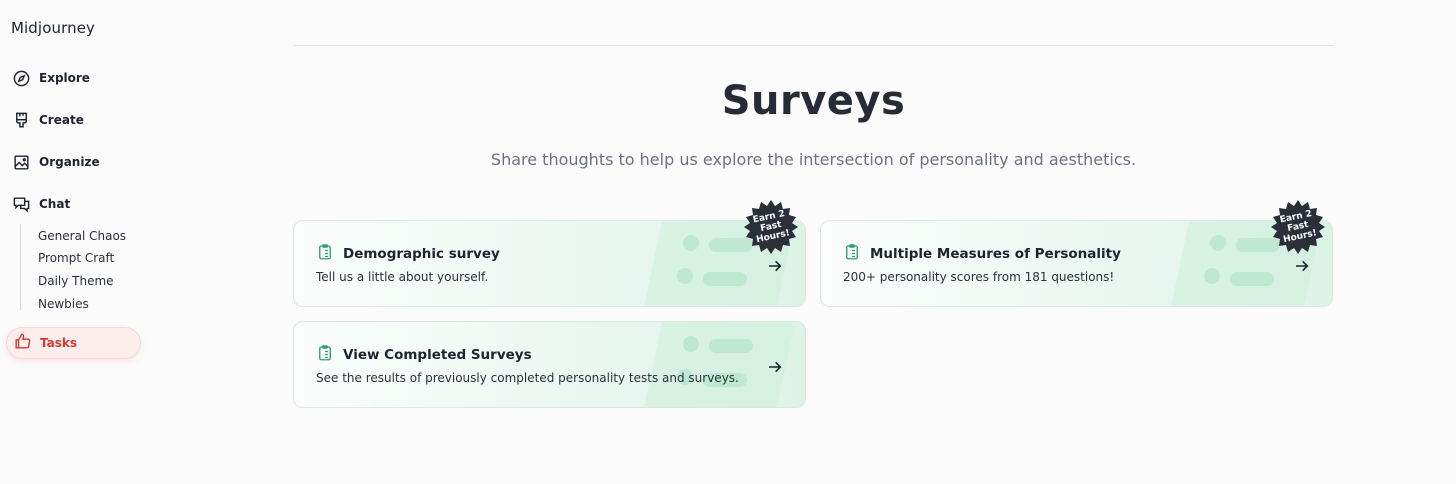 This screenshot has height=484, width=1456. I want to click on card-title-row: View Completed Surveys, so click(424, 355).